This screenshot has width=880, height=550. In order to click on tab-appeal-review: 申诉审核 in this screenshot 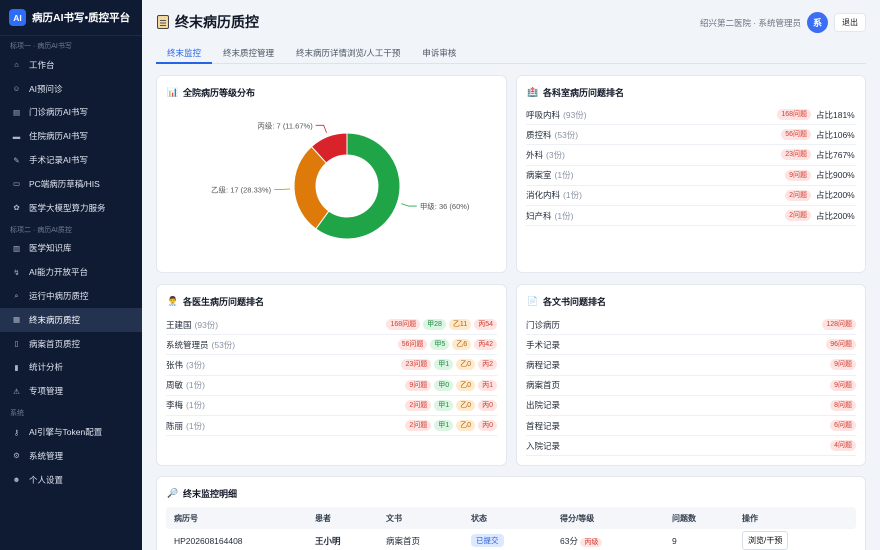, I will do `click(439, 54)`.